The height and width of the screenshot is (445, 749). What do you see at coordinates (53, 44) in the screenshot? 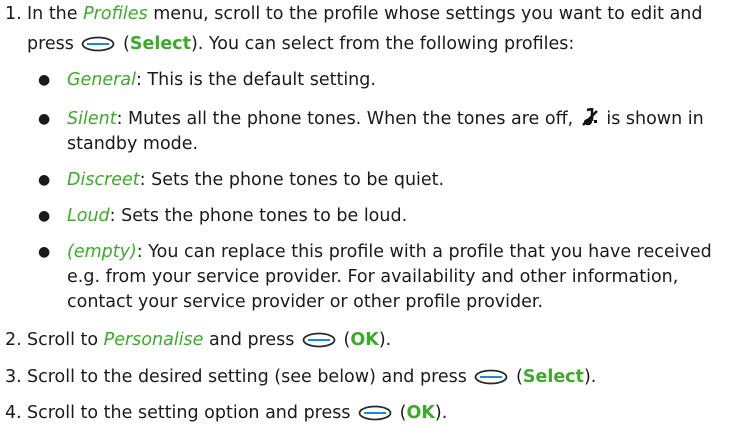
I see `step-text: press` at bounding box center [53, 44].